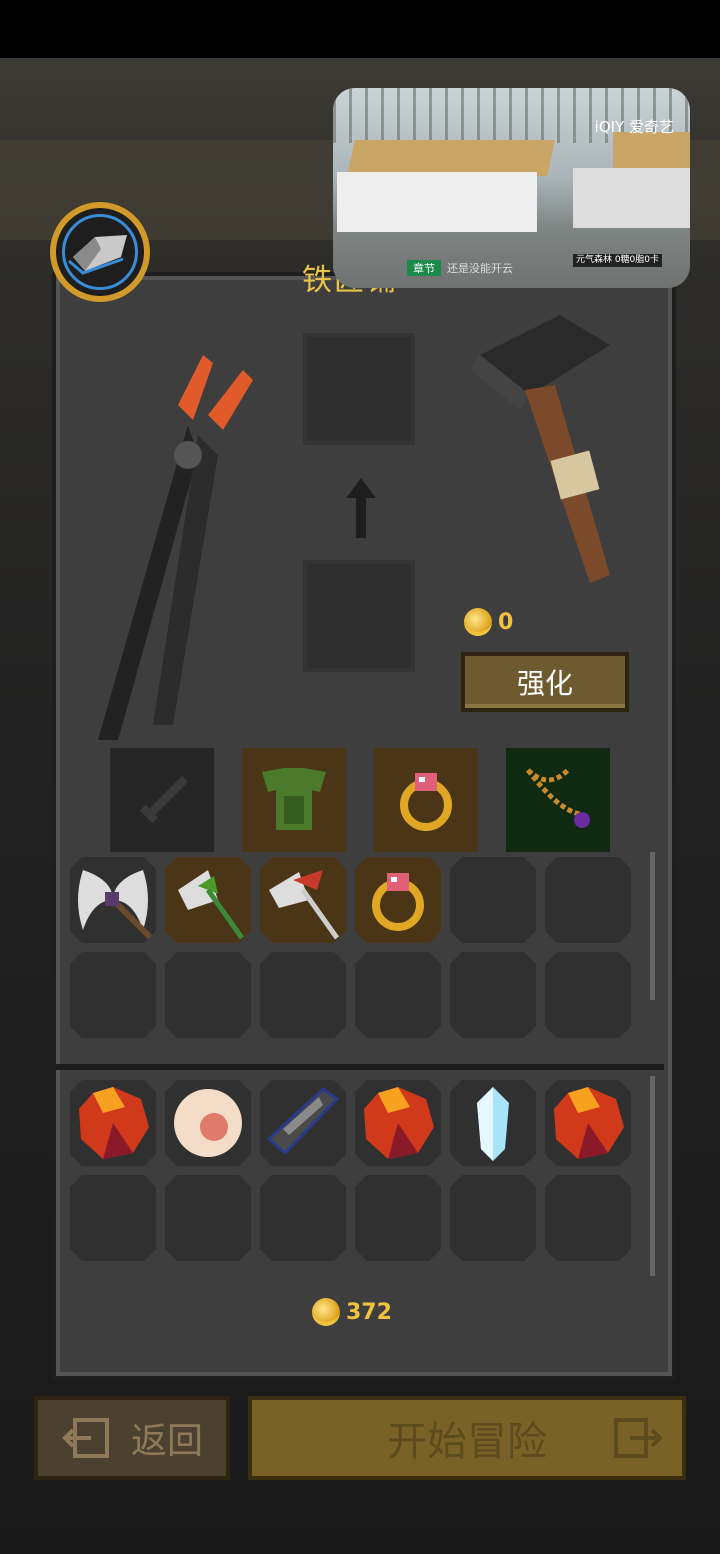 Image resolution: width=720 pixels, height=1554 pixels. I want to click on video-subtitle: 章节 还是没能开云, so click(460, 268).